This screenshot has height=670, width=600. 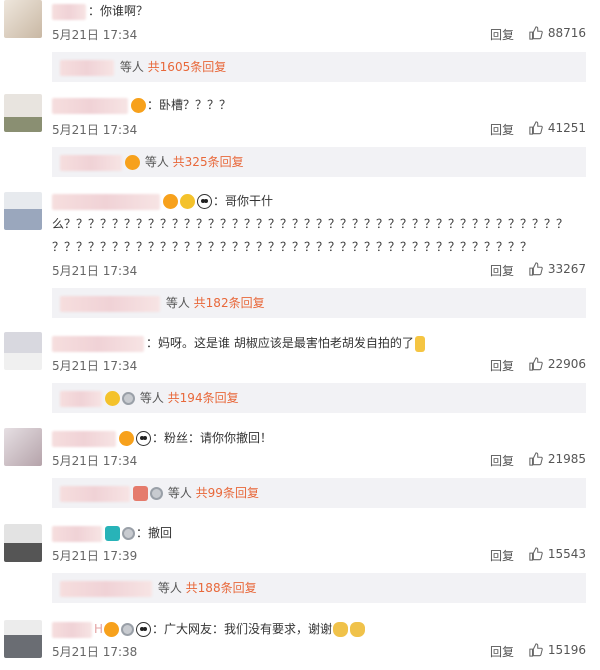 I want to click on comment-text: ：卧槽？？？？, so click(x=189, y=105).